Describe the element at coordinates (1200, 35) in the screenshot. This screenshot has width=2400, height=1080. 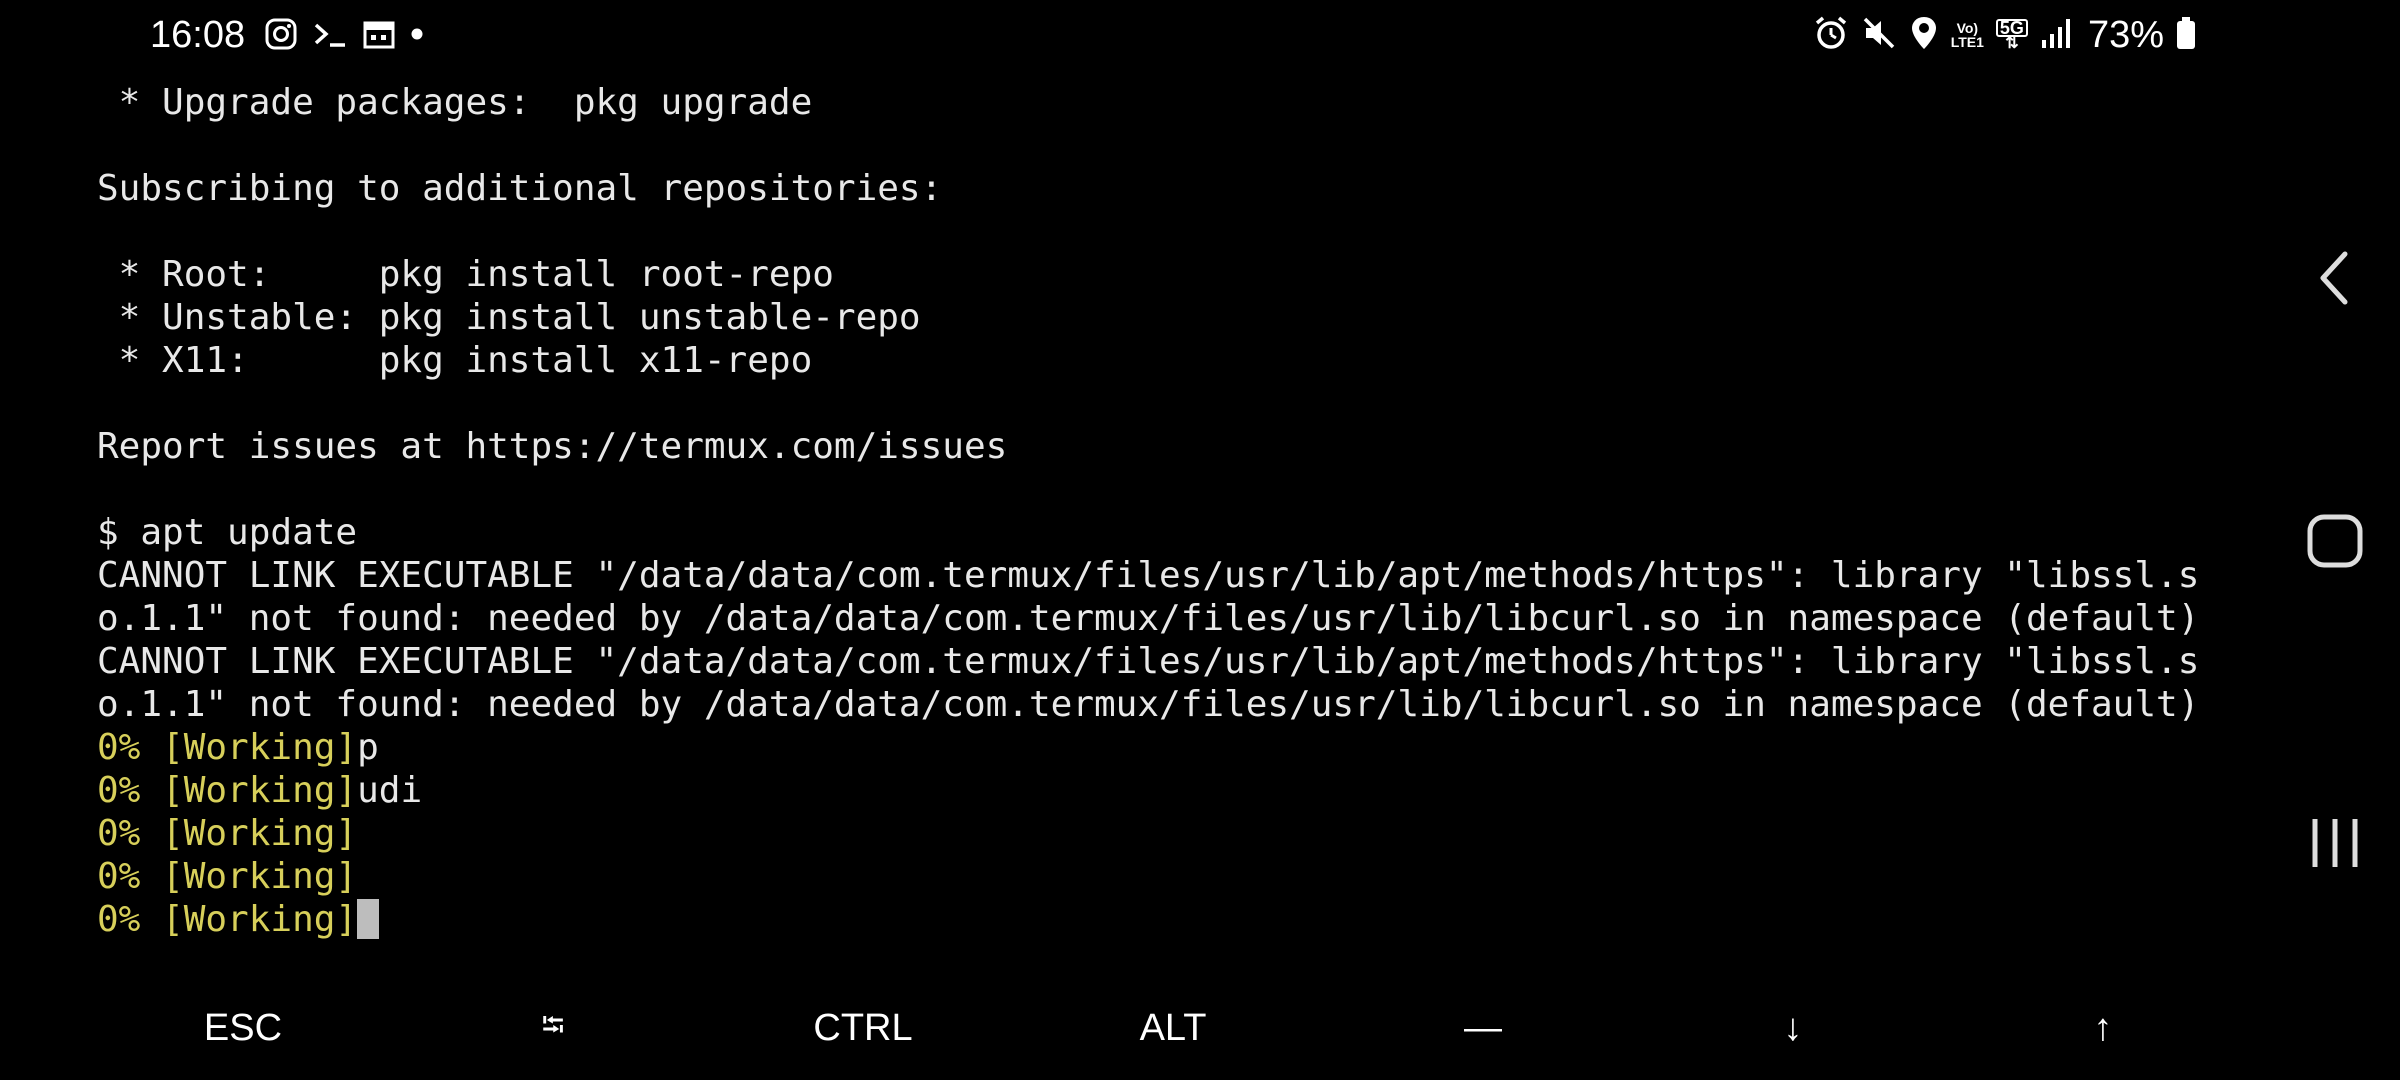
I see `status-bar: 16:08 Vo) LTE1 5G ⇅ 73%` at that location.